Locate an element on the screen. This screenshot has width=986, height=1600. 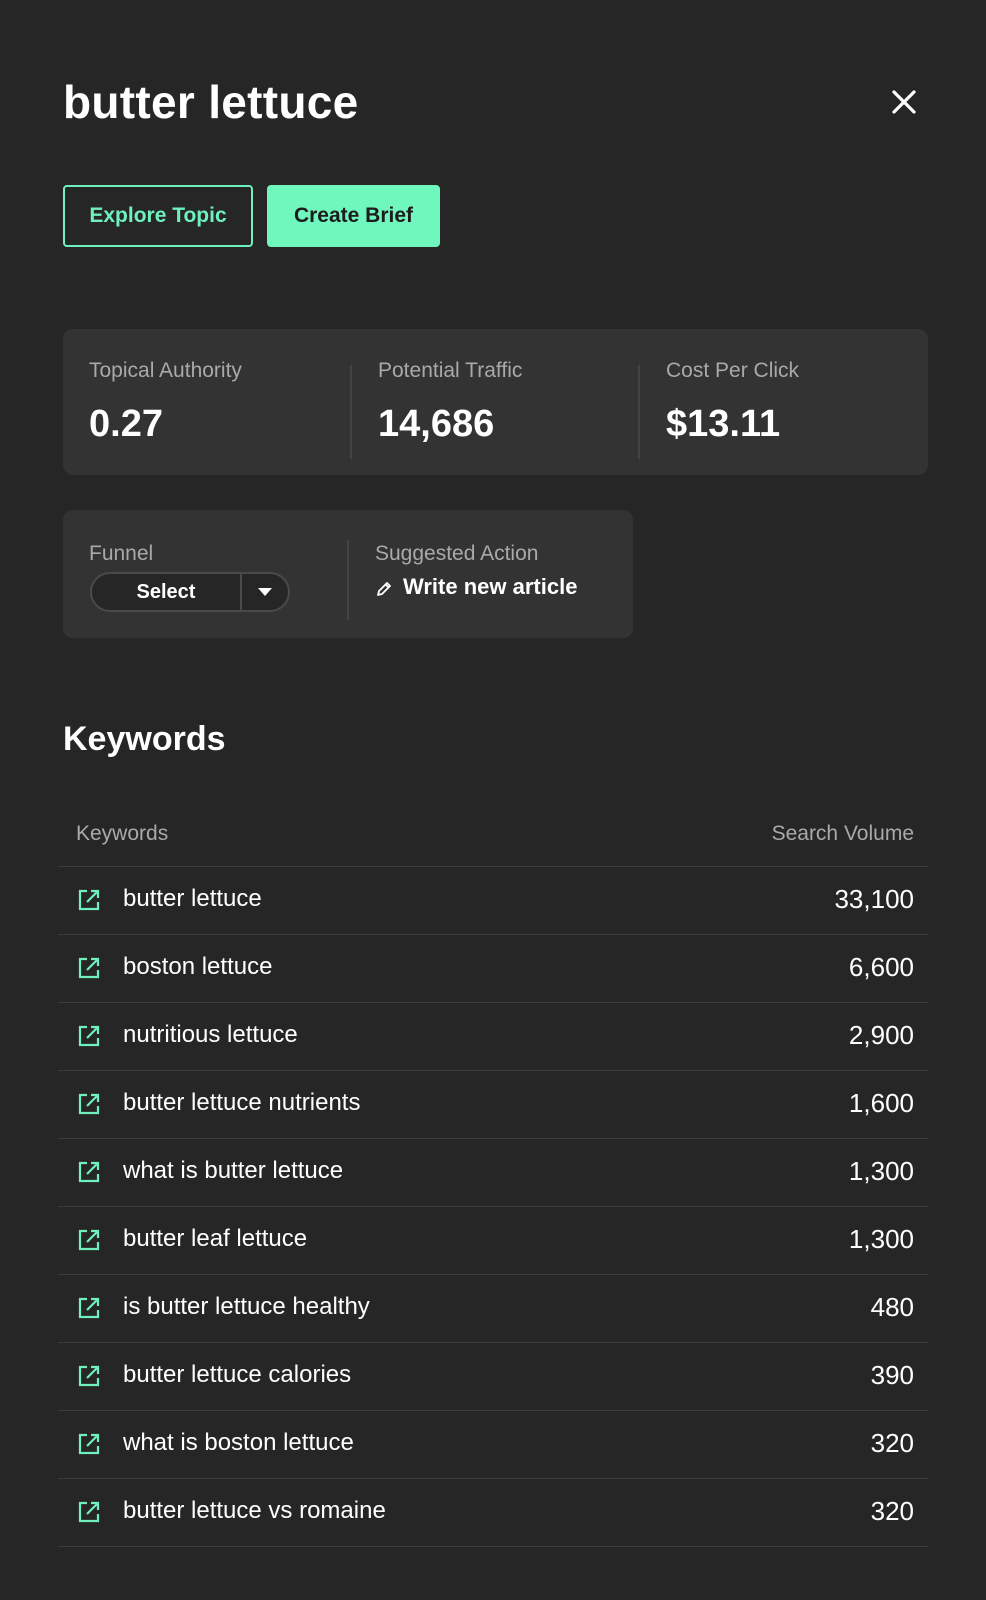
table-row: butter lettuce calories 390 is located at coordinates (493, 1377).